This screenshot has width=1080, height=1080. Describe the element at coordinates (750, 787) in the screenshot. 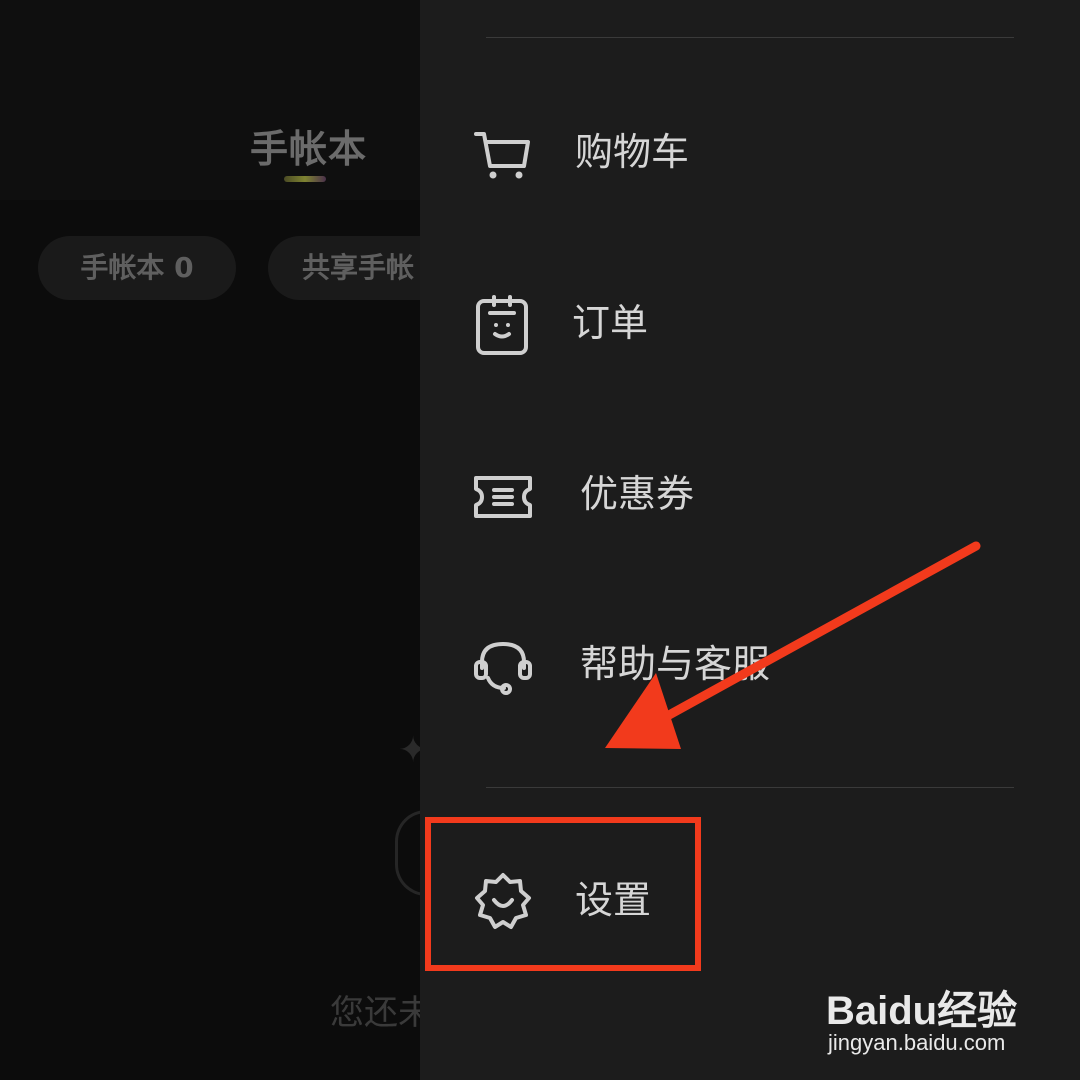

I see `divider-bottom` at that location.